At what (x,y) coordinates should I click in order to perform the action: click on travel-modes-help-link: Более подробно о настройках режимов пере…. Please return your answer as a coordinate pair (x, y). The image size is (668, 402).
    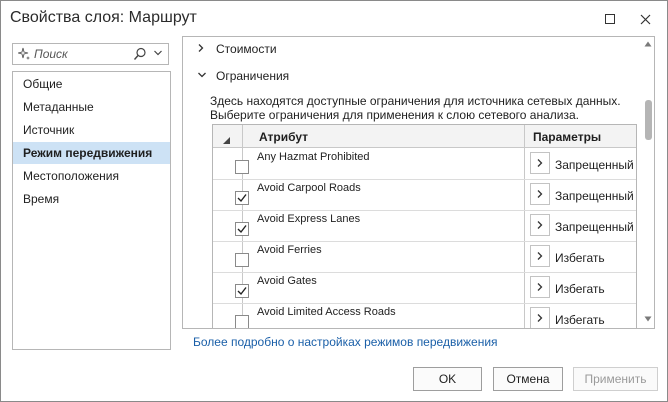
    Looking at the image, I should click on (345, 342).